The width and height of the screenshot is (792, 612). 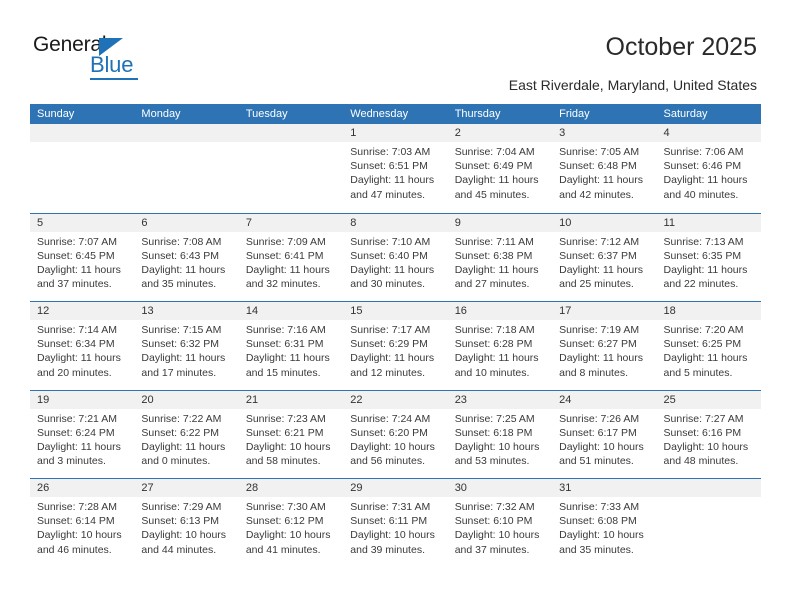 What do you see at coordinates (703, 330) in the screenshot?
I see `sunrise-text: Sunrise: 7:20 AM` at bounding box center [703, 330].